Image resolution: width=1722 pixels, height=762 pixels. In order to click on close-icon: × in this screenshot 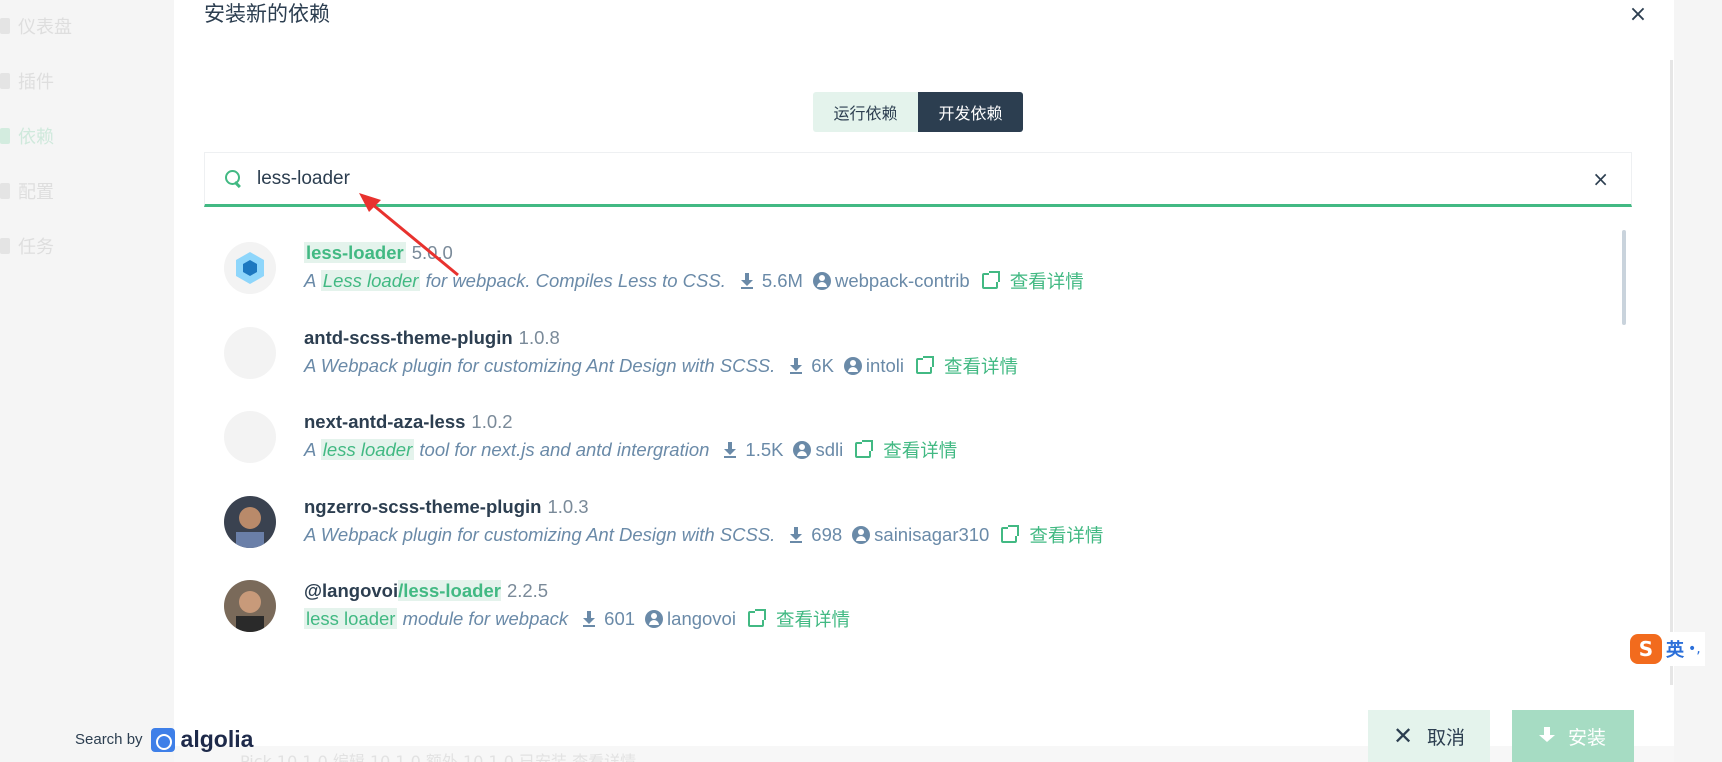, I will do `click(1638, 14)`.